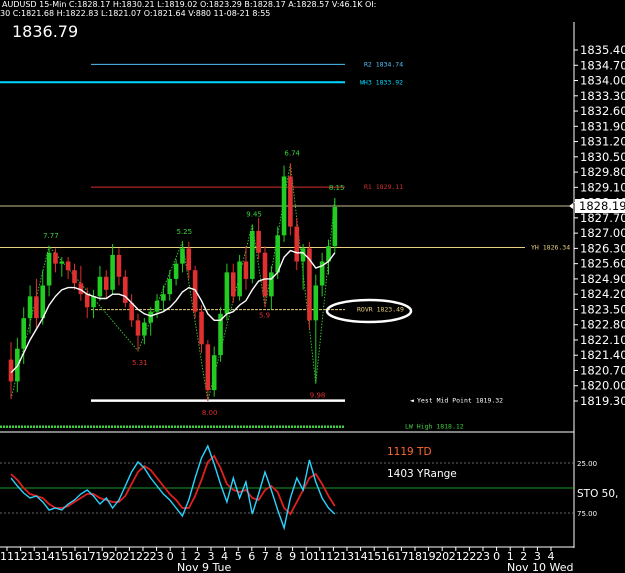 The width and height of the screenshot is (625, 573). Describe the element at coordinates (602, 401) in the screenshot. I see `price-tick-label: 1819.30` at that location.